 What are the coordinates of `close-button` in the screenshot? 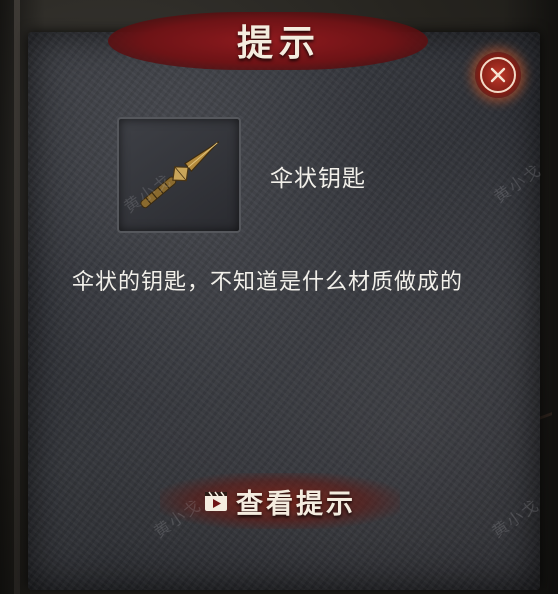 It's located at (498, 75).